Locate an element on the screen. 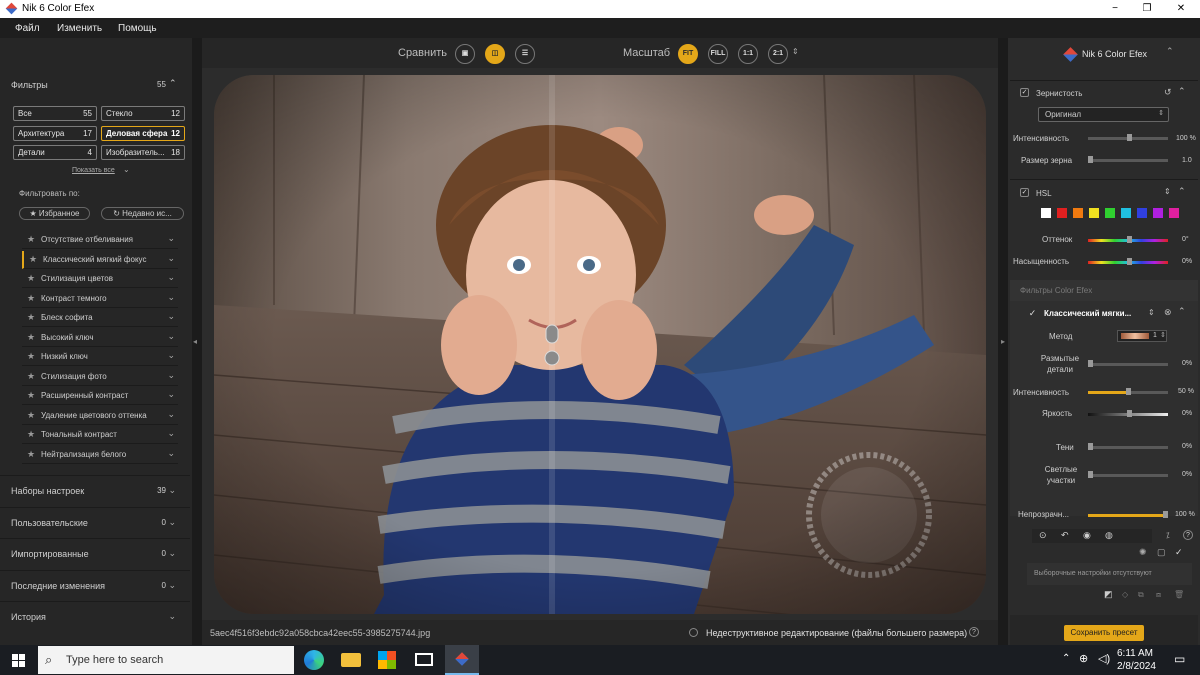 Image resolution: width=1200 pixels, height=675 pixels. category-architecture: Архитектура 17 is located at coordinates (55, 133).